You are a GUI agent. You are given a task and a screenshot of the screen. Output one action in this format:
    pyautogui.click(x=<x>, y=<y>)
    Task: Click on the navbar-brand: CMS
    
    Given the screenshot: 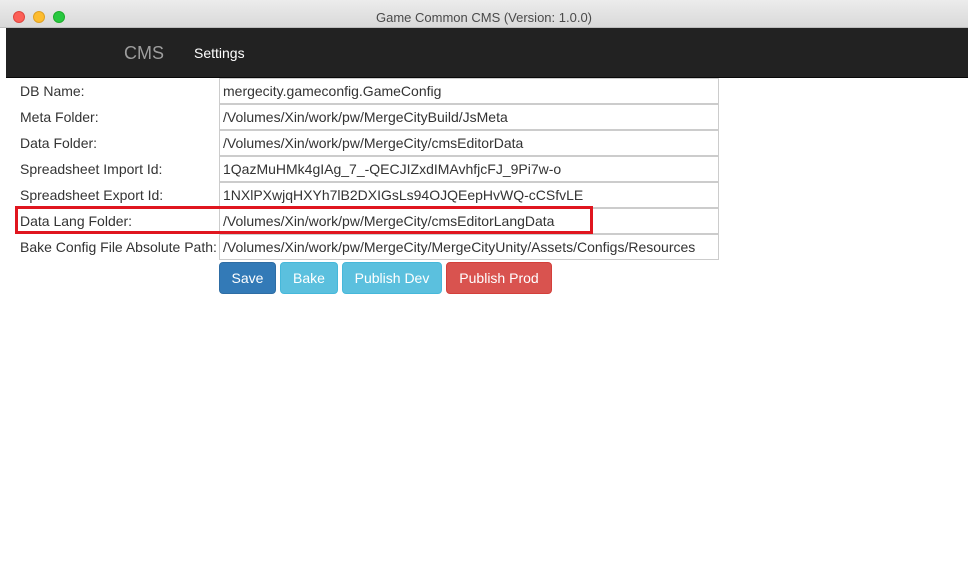 What is the action you would take?
    pyautogui.click(x=144, y=53)
    